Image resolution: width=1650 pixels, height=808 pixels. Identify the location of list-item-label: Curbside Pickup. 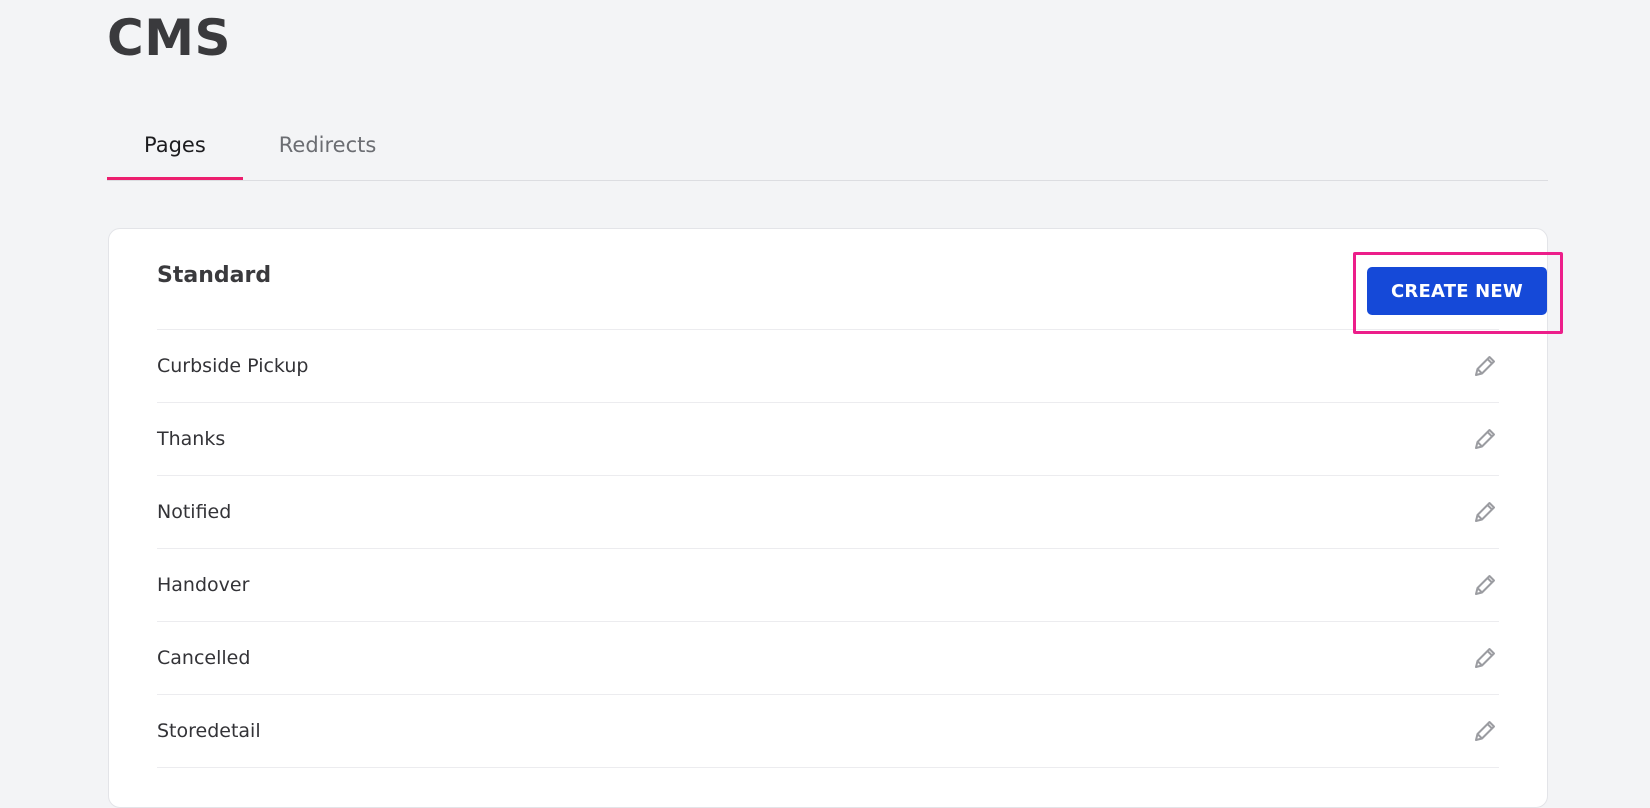
(233, 366).